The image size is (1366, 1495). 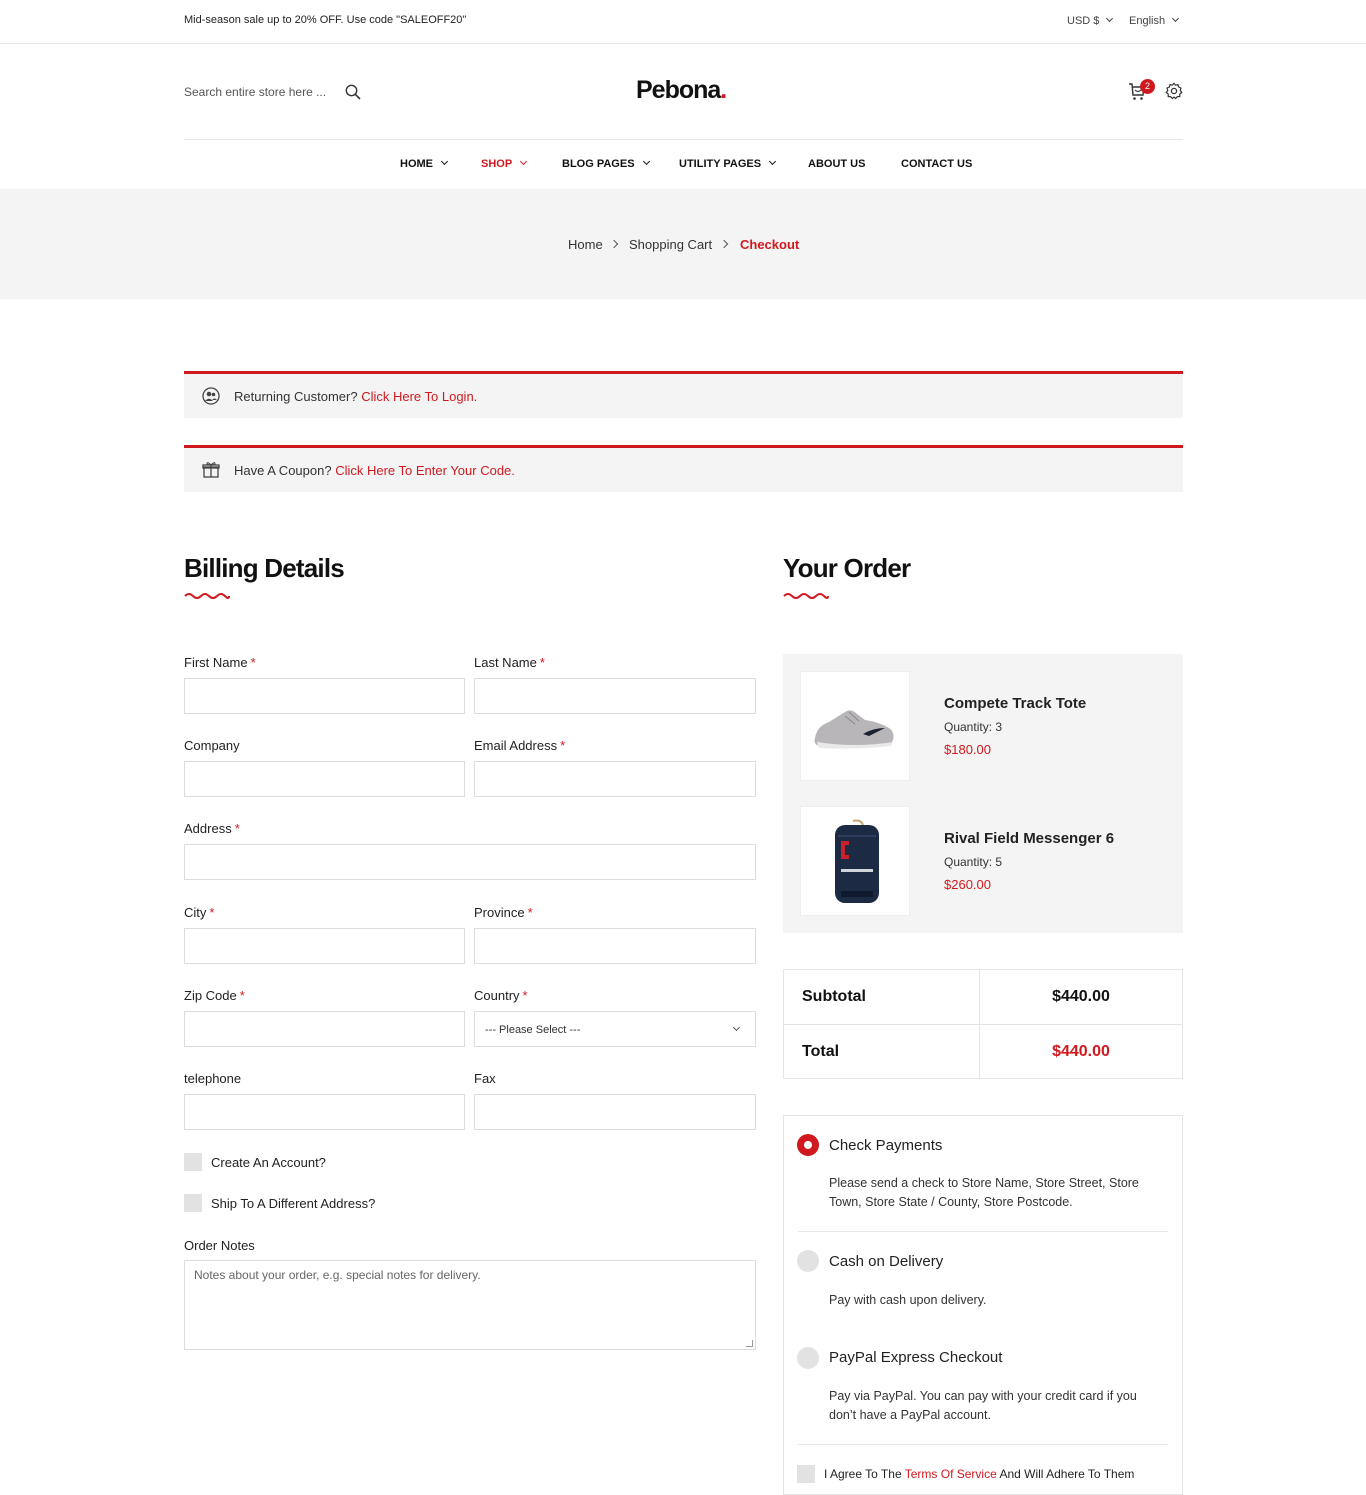 I want to click on terms-of-service-link: Terms Of Service, so click(x=951, y=1474).